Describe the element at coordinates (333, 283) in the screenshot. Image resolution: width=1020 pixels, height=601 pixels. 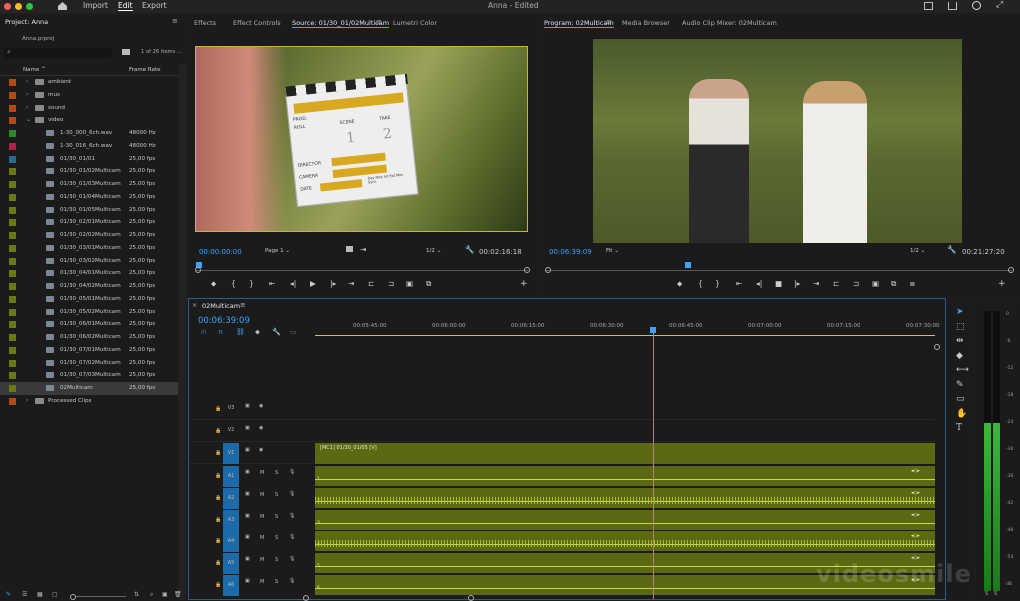
I see `step-forward-icon: |▸` at that location.